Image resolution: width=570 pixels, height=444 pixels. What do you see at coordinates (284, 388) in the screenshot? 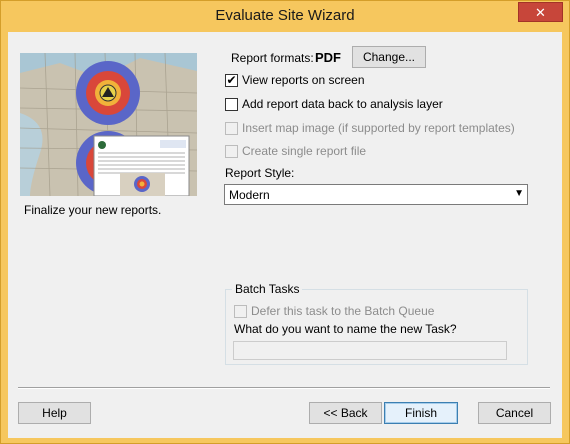
I see `footer-separator` at bounding box center [284, 388].